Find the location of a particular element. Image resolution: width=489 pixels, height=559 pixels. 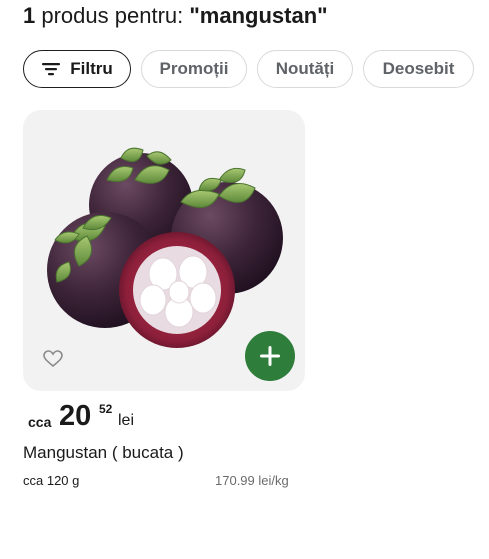

filter-button: Filtru is located at coordinates (77, 69).